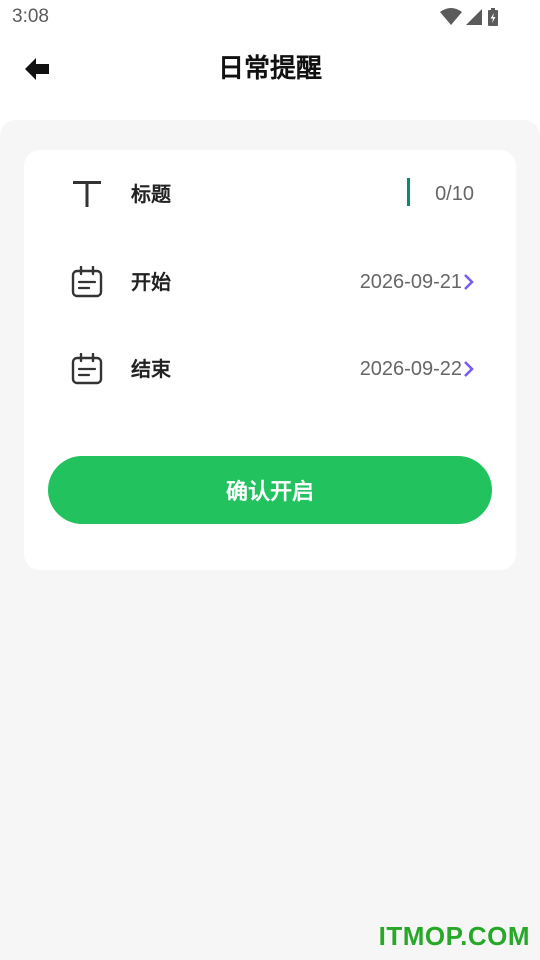 The image size is (540, 960). I want to click on status-icons, so click(470, 17).